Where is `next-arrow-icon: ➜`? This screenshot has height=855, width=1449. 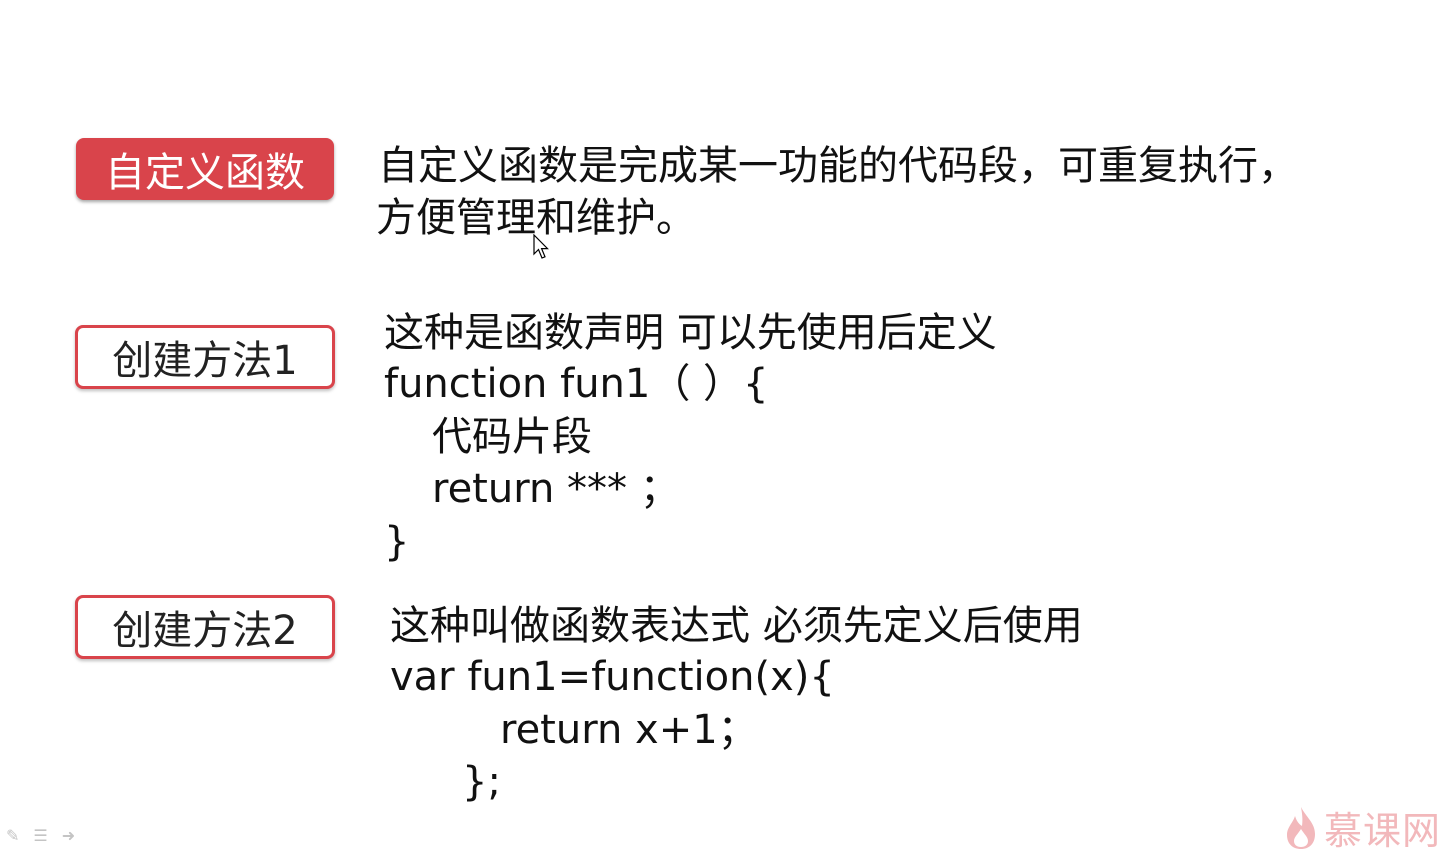
next-arrow-icon: ➜ is located at coordinates (68, 835).